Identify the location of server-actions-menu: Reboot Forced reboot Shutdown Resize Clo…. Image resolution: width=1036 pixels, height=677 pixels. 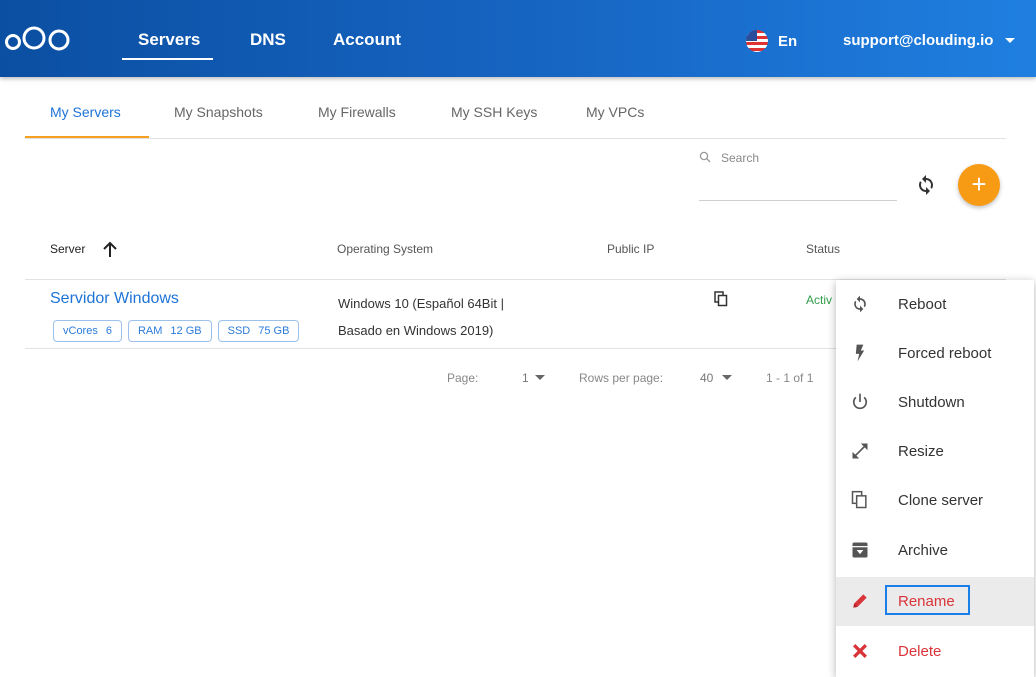
(935, 478).